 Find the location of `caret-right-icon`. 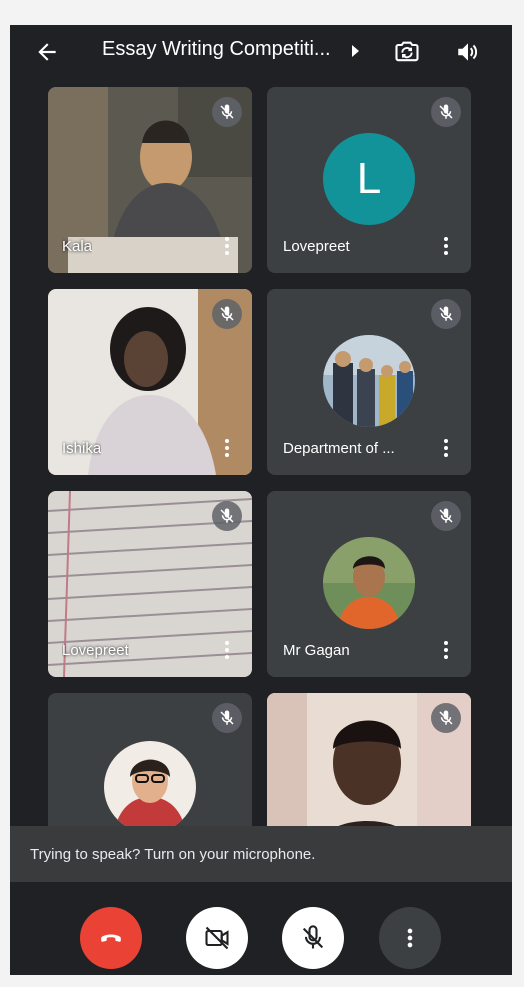

caret-right-icon is located at coordinates (356, 51).